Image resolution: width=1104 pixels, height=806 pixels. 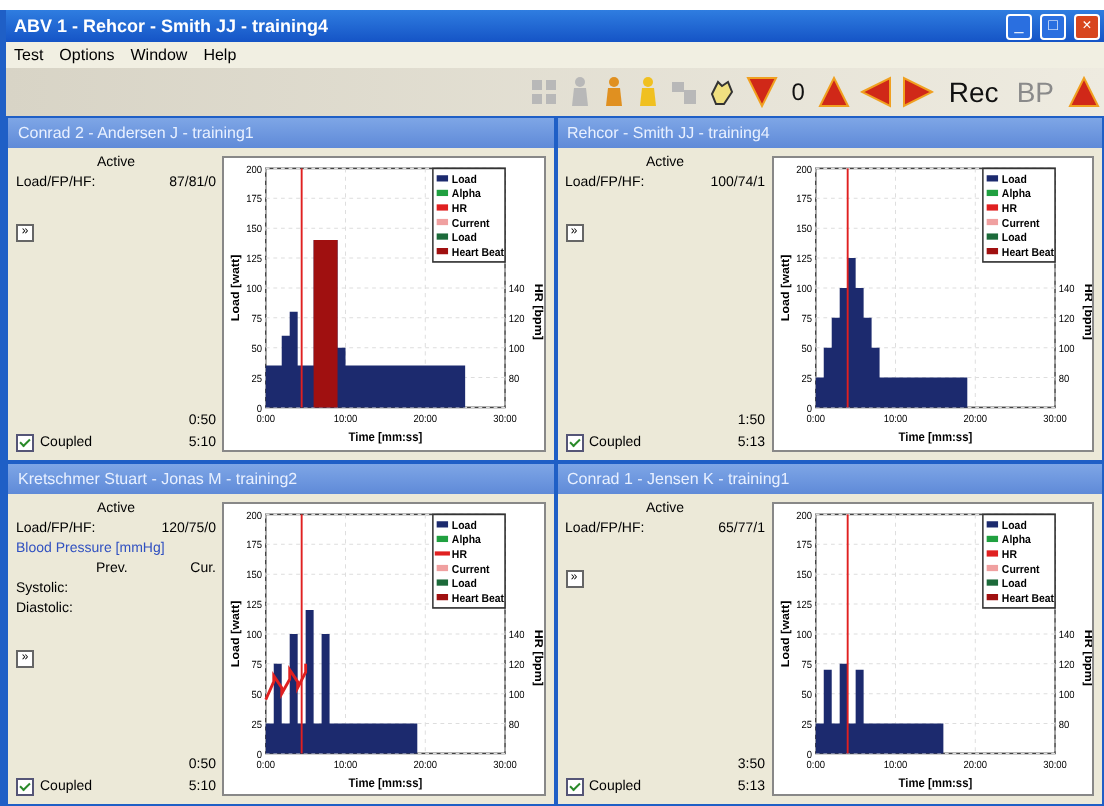 What do you see at coordinates (878, 707) in the screenshot?
I see `load-area` at bounding box center [878, 707].